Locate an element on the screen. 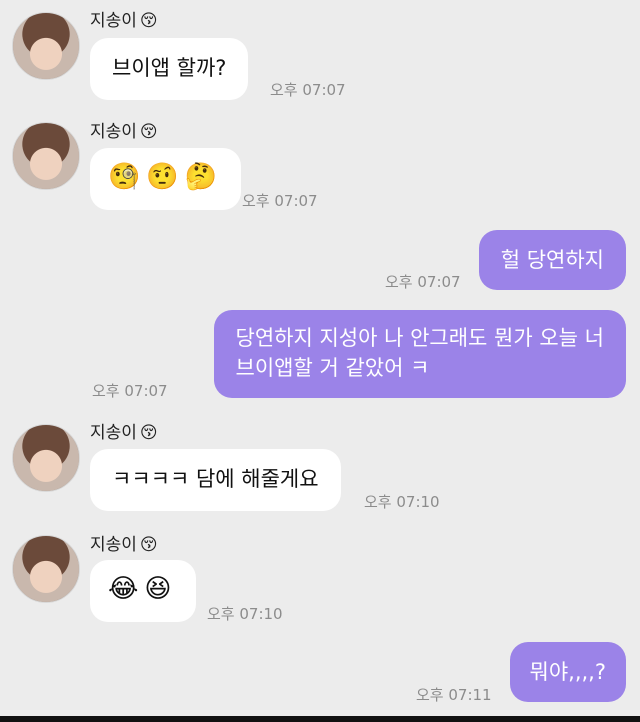  raised-eyebrow-emoji-icon: 🤨 is located at coordinates (162, 177).